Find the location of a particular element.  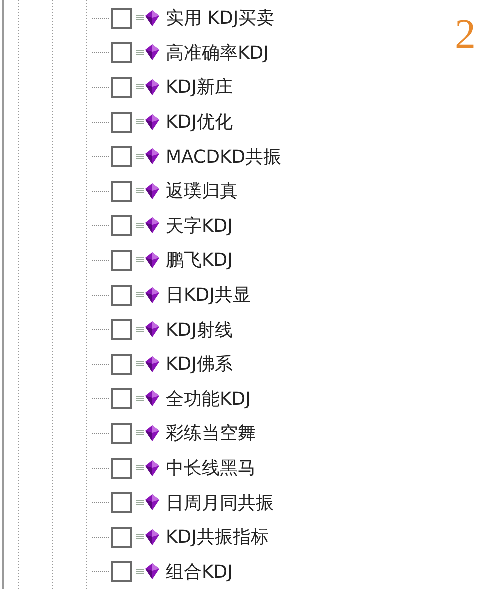

indicator-name: 鹏飞KDJ is located at coordinates (199, 260).